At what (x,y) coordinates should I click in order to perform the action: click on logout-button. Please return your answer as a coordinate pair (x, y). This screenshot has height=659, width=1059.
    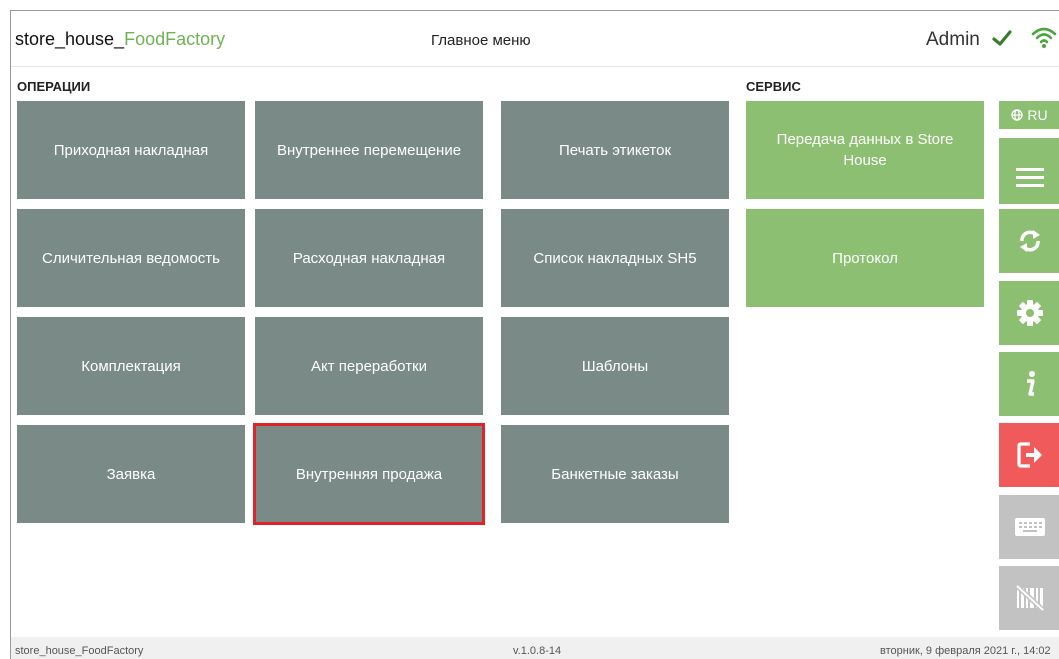
    Looking at the image, I should click on (1029, 455).